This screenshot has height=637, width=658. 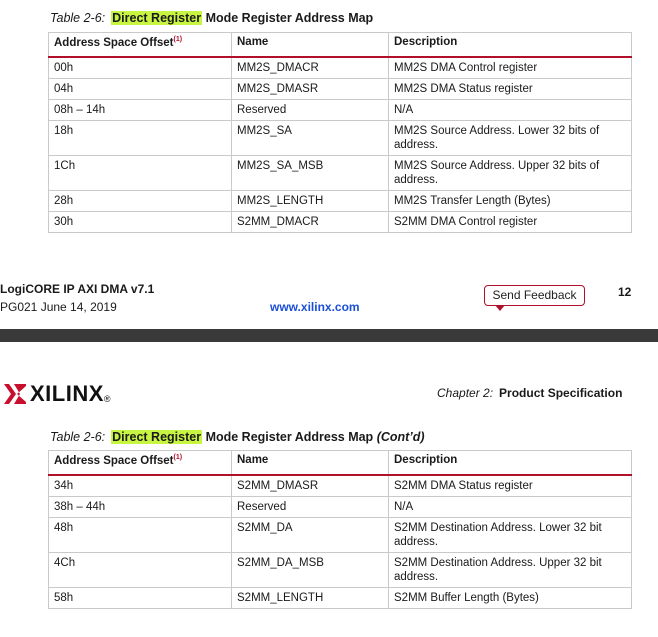 I want to click on cell-register-name: S2MM_DA, so click(x=310, y=535).